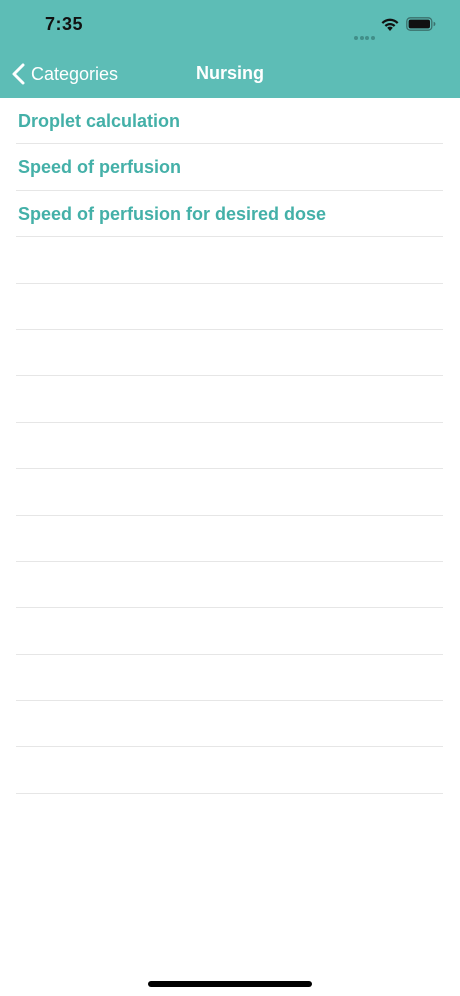 The height and width of the screenshot is (996, 460). I want to click on list-item-droplet-calculation: Droplet calculation, so click(229, 121).